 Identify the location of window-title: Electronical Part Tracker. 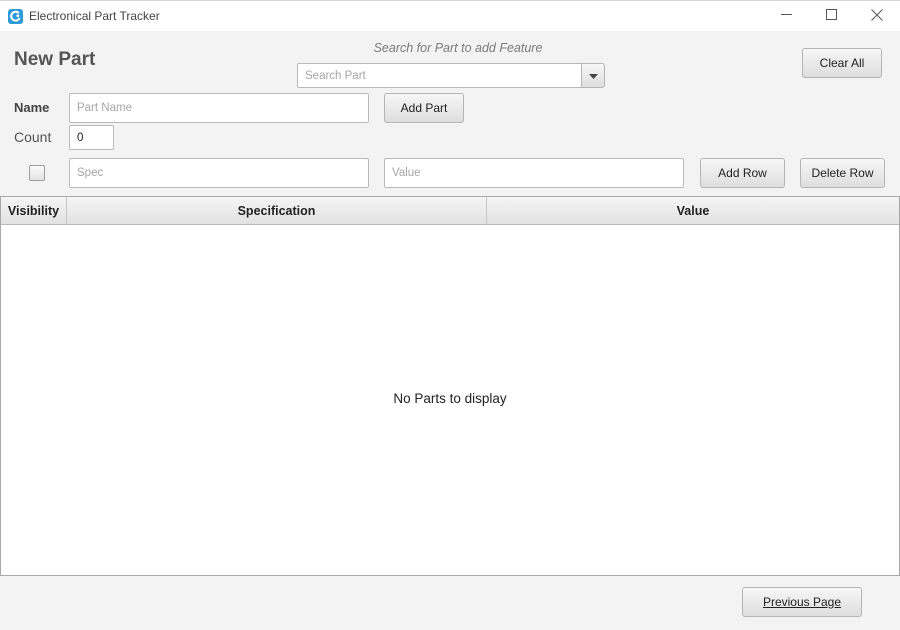
(94, 16).